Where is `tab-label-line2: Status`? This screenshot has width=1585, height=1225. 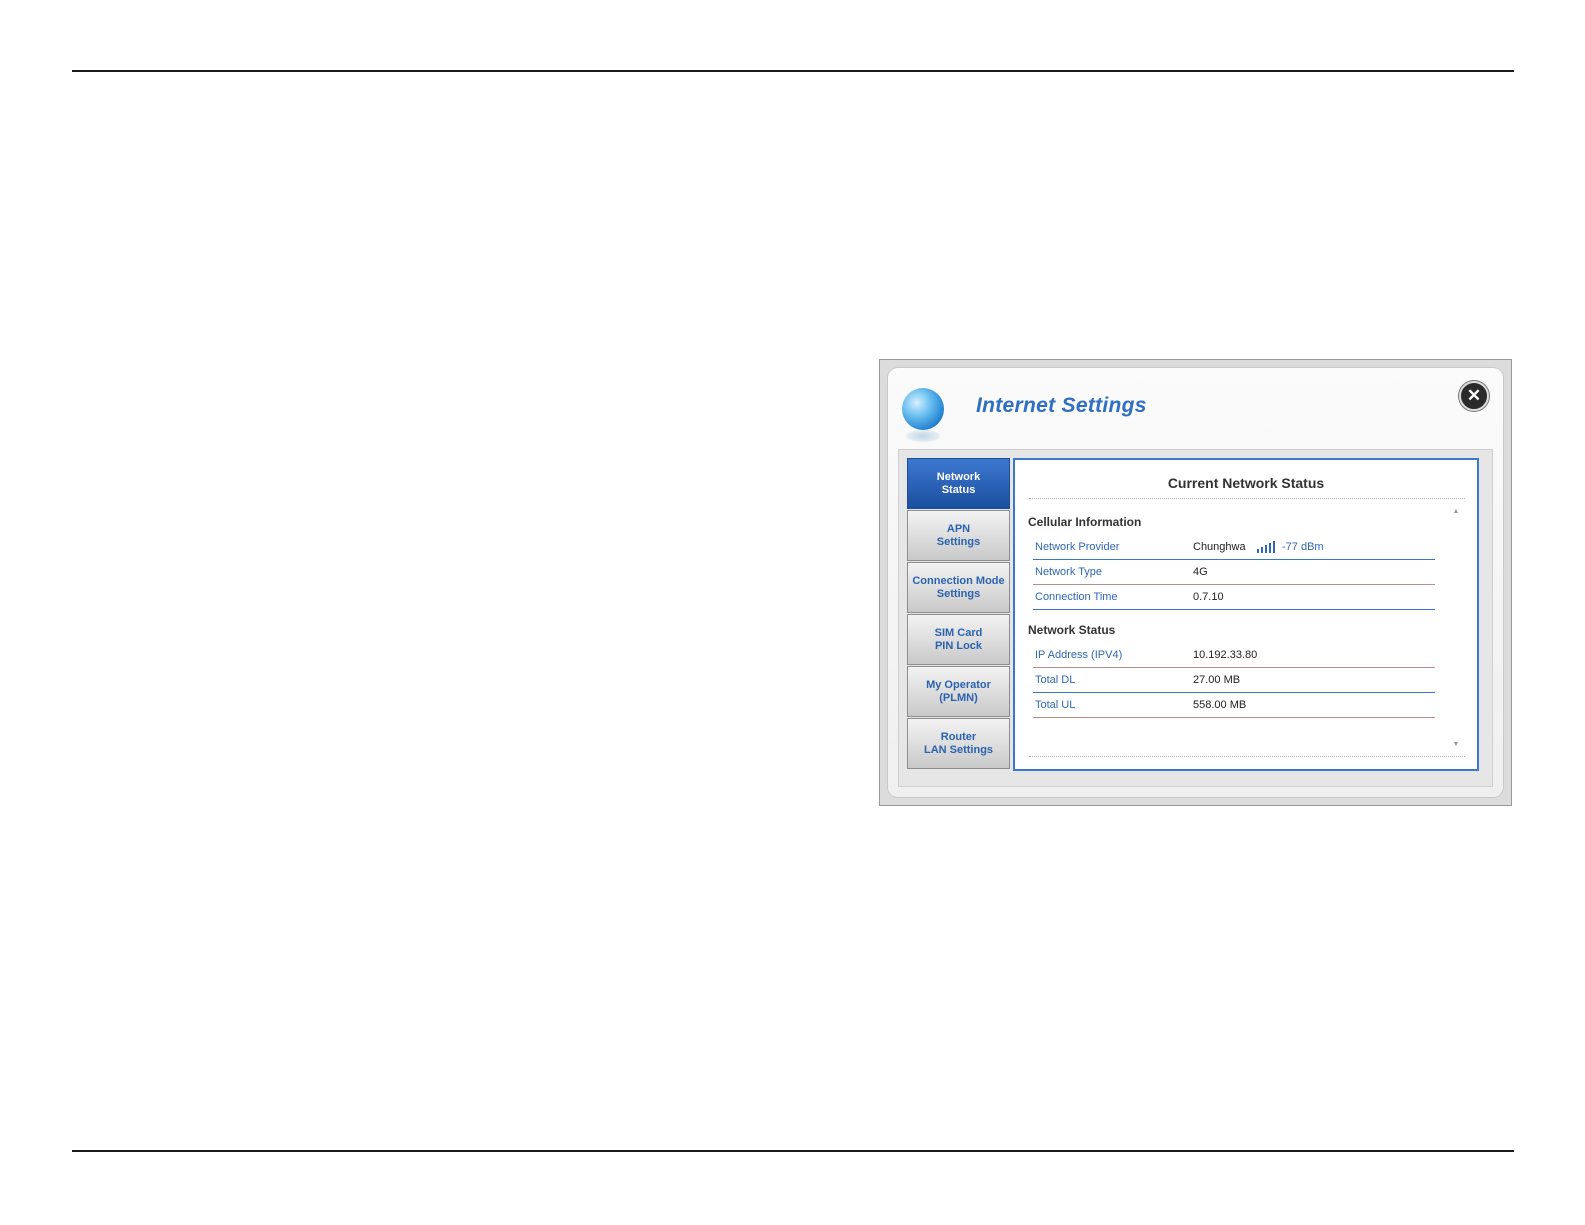 tab-label-line2: Status is located at coordinates (958, 489).